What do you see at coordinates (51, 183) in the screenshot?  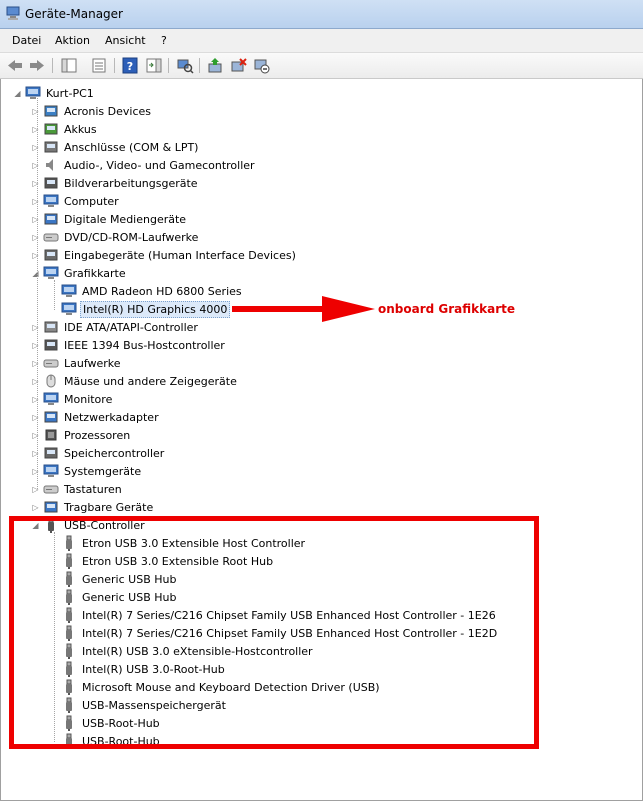 I see `camera-icon` at bounding box center [51, 183].